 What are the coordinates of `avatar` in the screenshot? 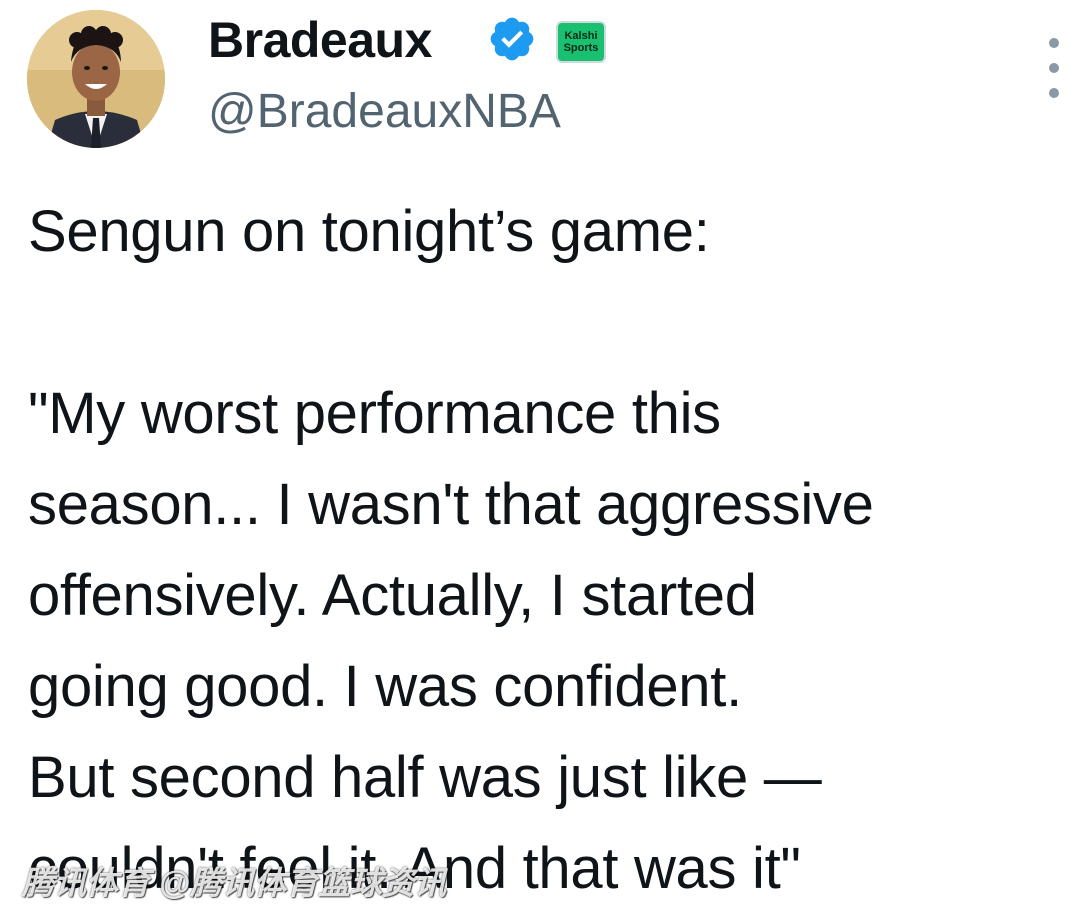 It's located at (96, 79).